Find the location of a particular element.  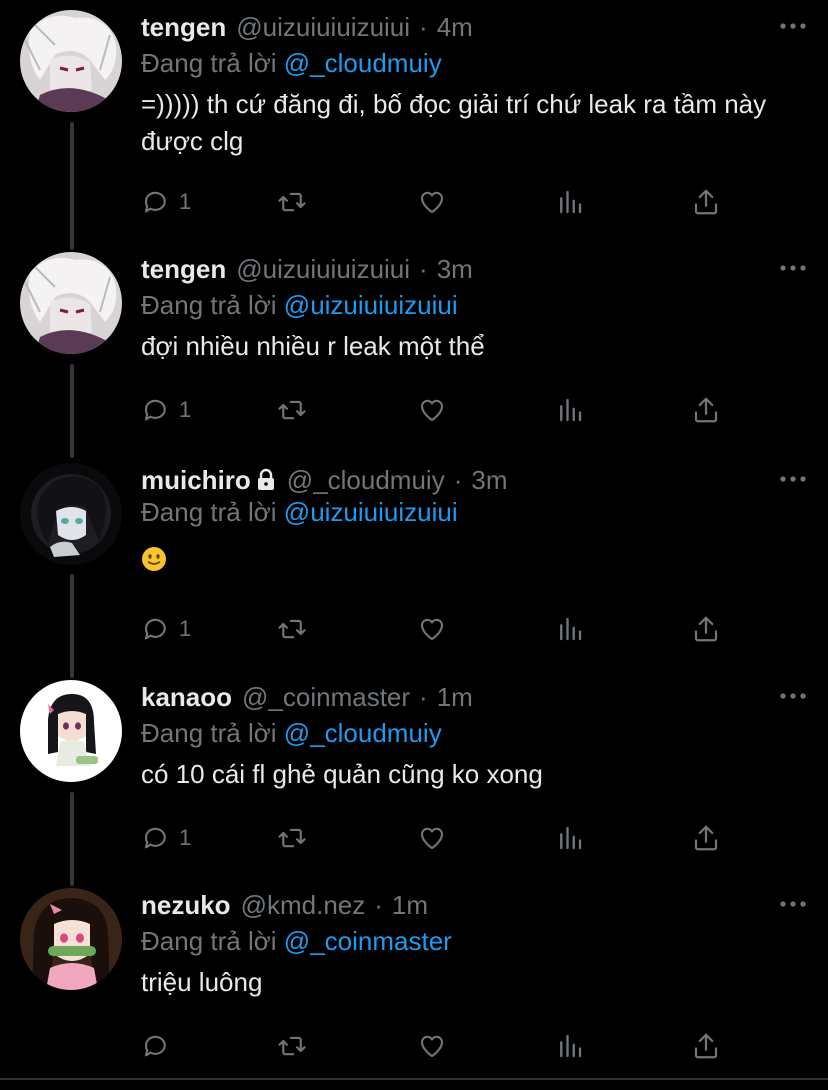

tweet-text: triệu luông is located at coordinates (202, 982).